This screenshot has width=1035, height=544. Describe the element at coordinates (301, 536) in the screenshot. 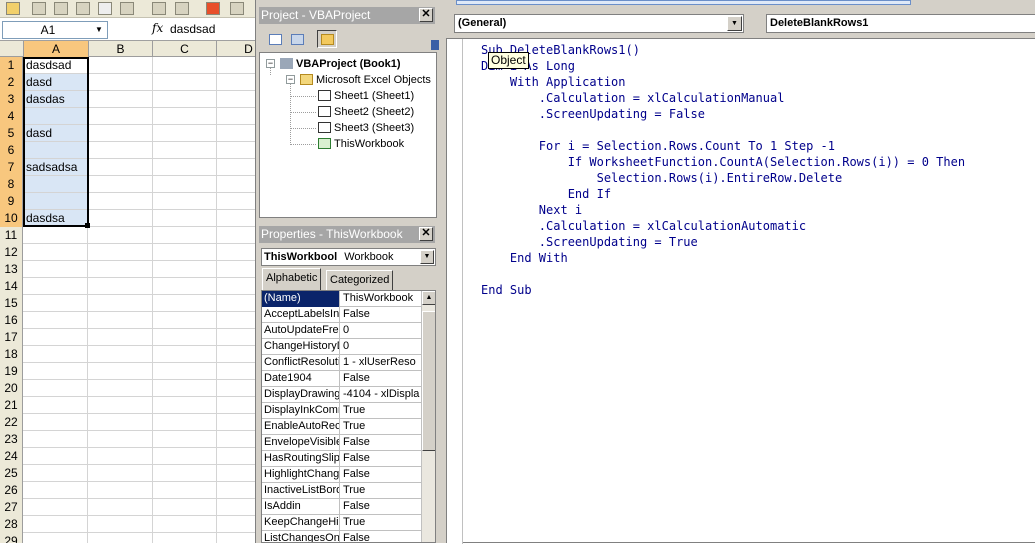

I see `property-name: ListChangesOnN` at that location.